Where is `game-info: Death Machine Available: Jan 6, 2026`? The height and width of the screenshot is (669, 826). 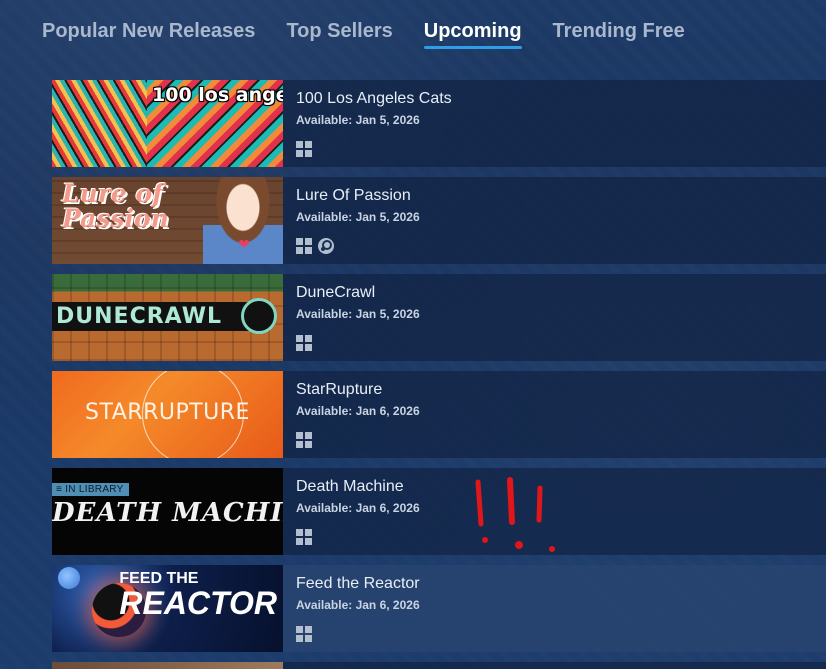
game-info: Death Machine Available: Jan 6, 2026 is located at coordinates (358, 511).